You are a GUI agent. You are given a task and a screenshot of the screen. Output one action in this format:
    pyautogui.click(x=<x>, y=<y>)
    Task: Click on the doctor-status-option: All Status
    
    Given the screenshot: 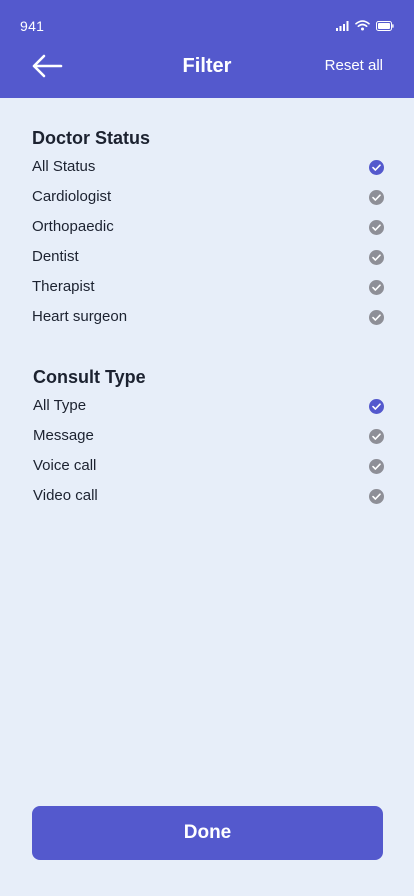 What is the action you would take?
    pyautogui.click(x=207, y=167)
    